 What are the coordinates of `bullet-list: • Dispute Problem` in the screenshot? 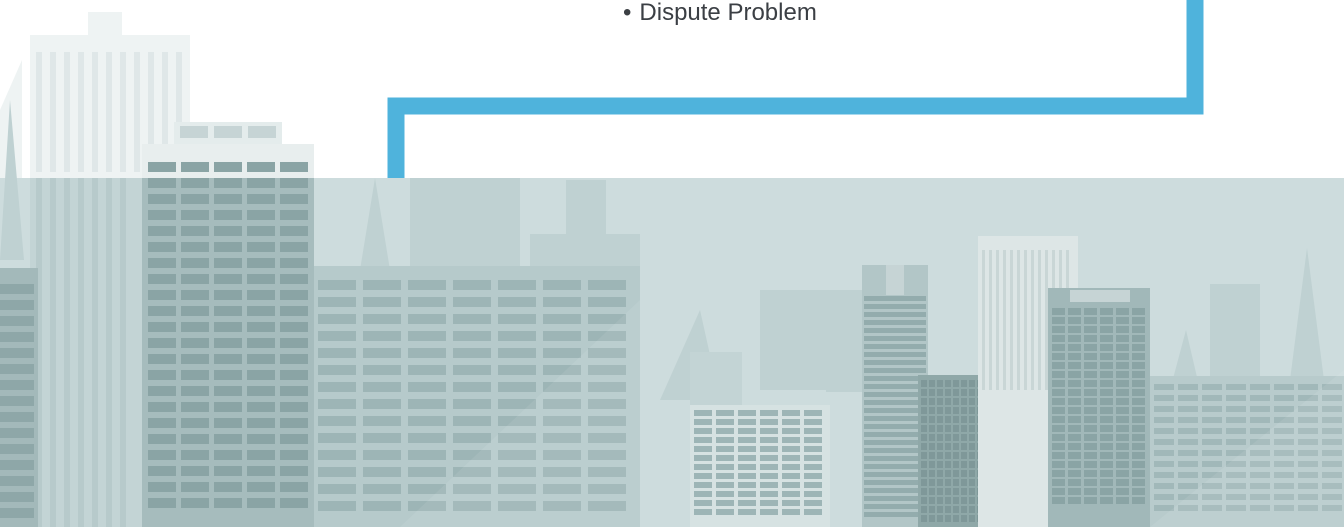 It's located at (720, 14).